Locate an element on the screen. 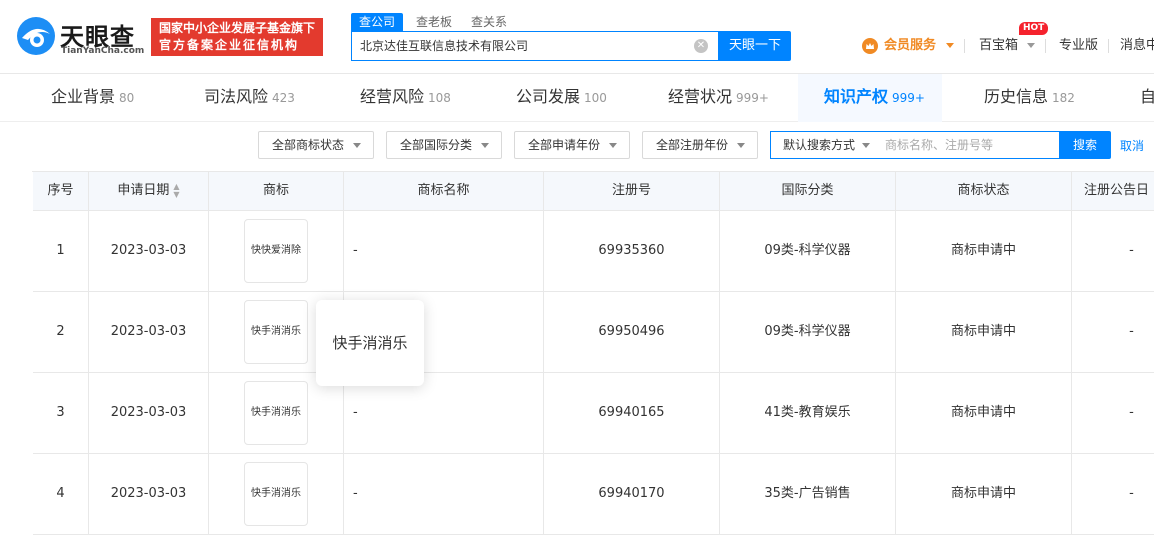 This screenshot has width=1154, height=541. register-year-dropdown: 全部注册年份 is located at coordinates (700, 145).